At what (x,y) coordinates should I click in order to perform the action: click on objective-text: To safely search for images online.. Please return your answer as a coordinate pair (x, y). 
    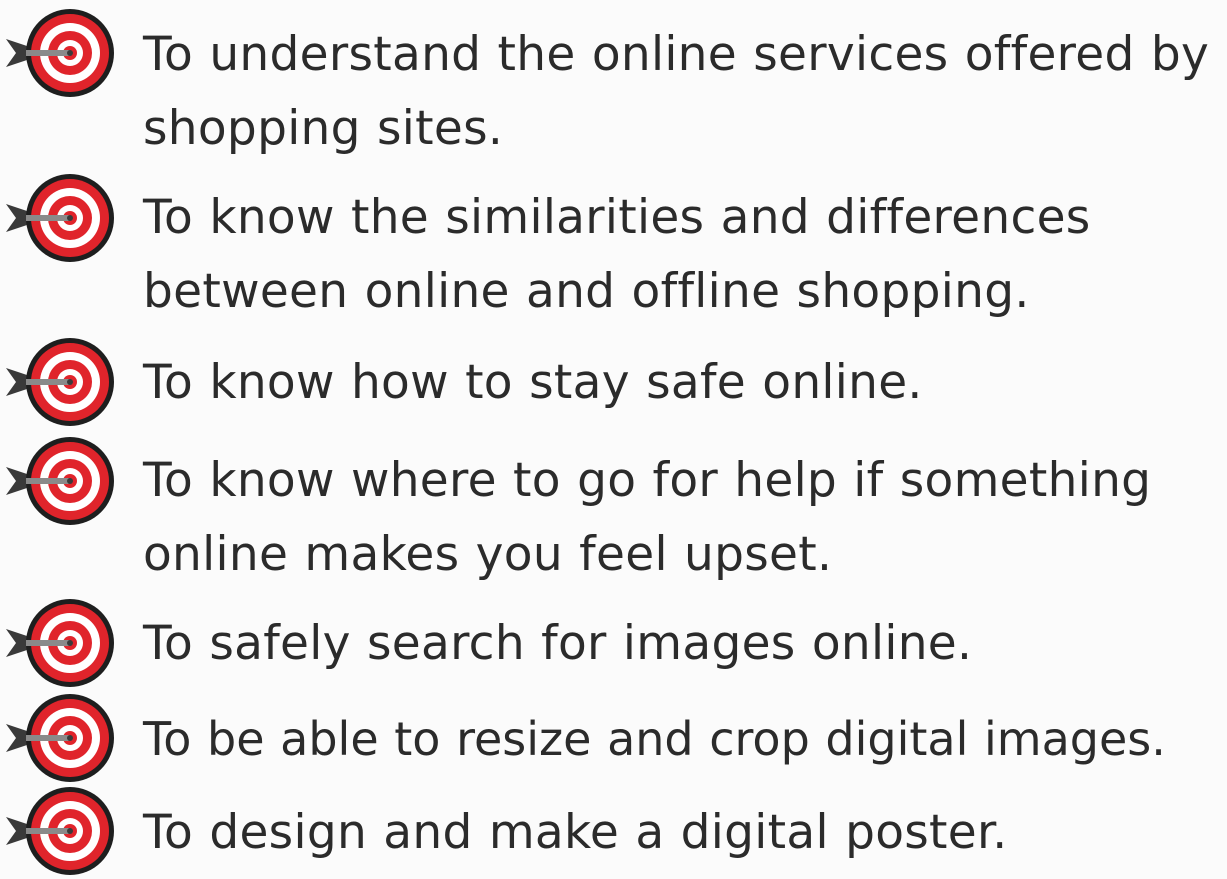
    Looking at the image, I should click on (558, 643).